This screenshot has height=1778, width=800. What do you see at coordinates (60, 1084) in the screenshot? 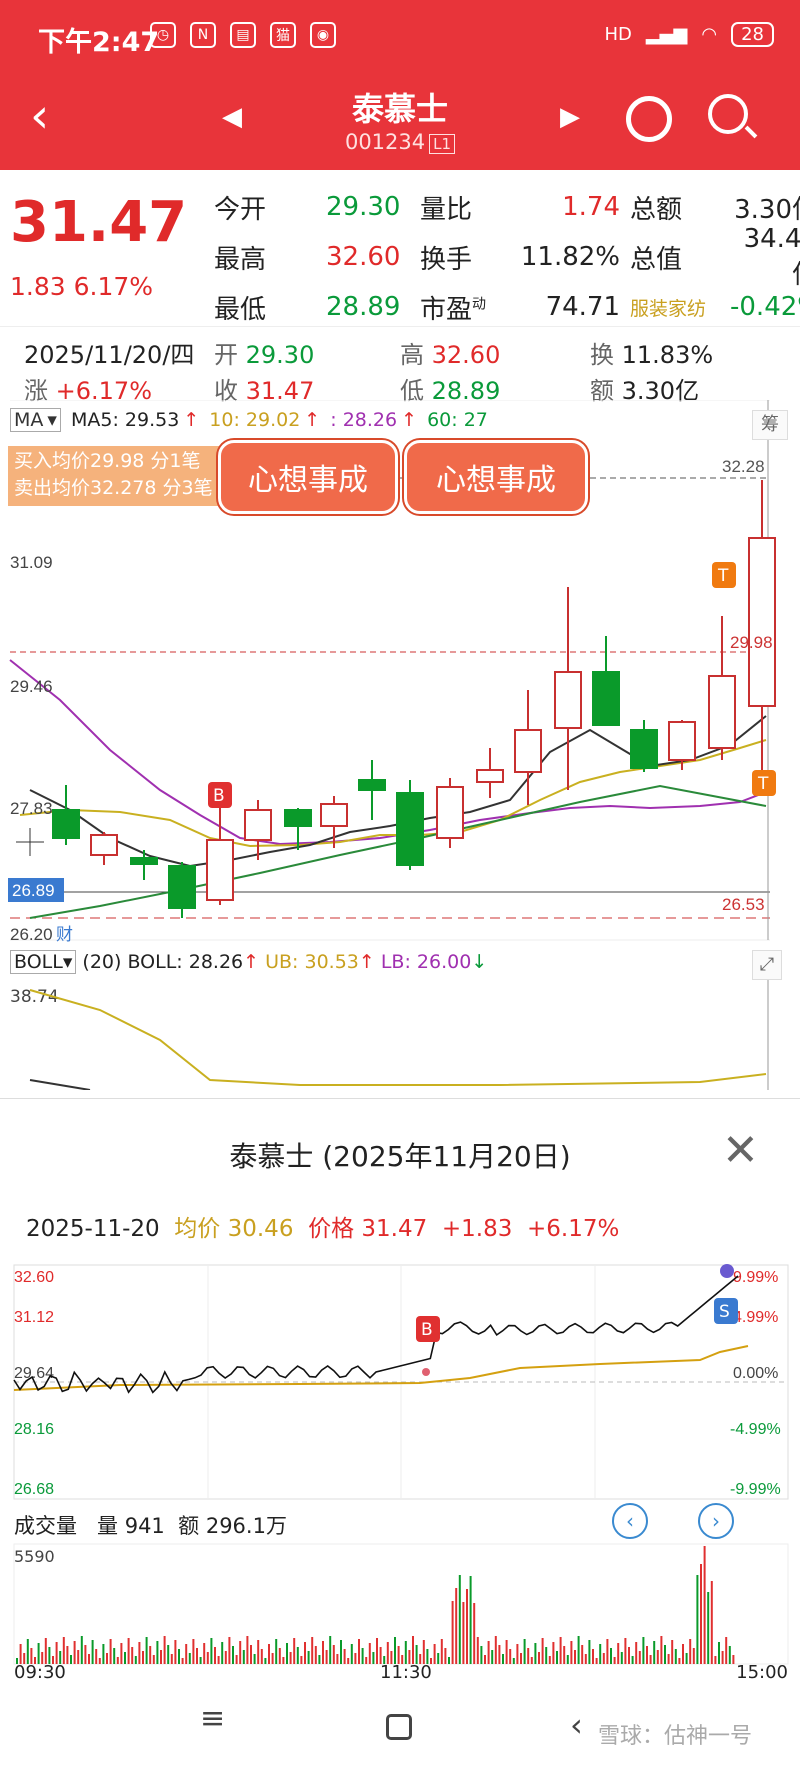
I see `boll-mid-line` at bounding box center [60, 1084].